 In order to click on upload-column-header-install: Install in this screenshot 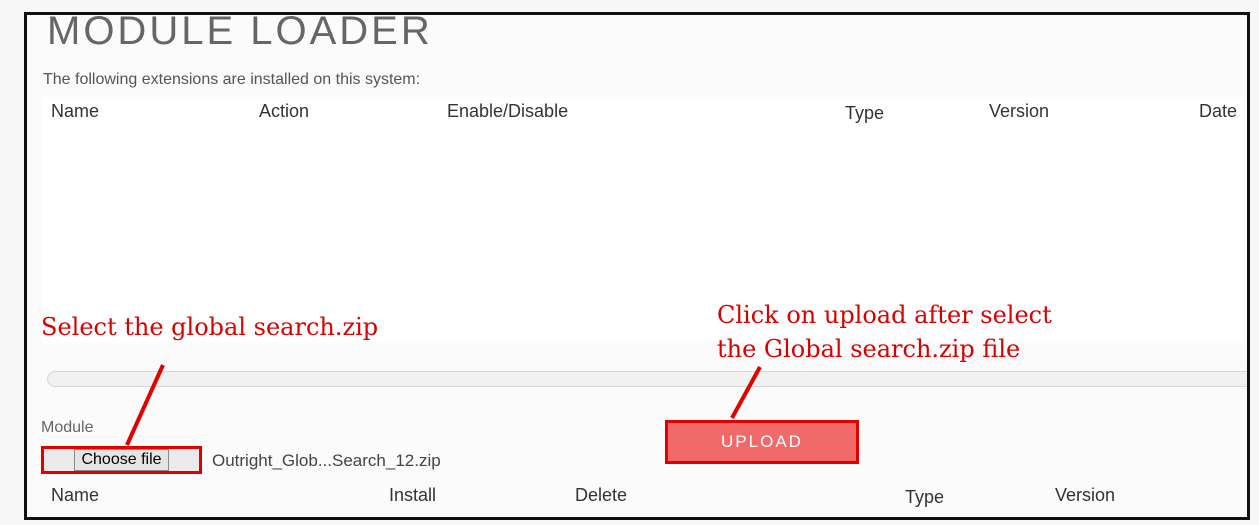, I will do `click(412, 495)`.